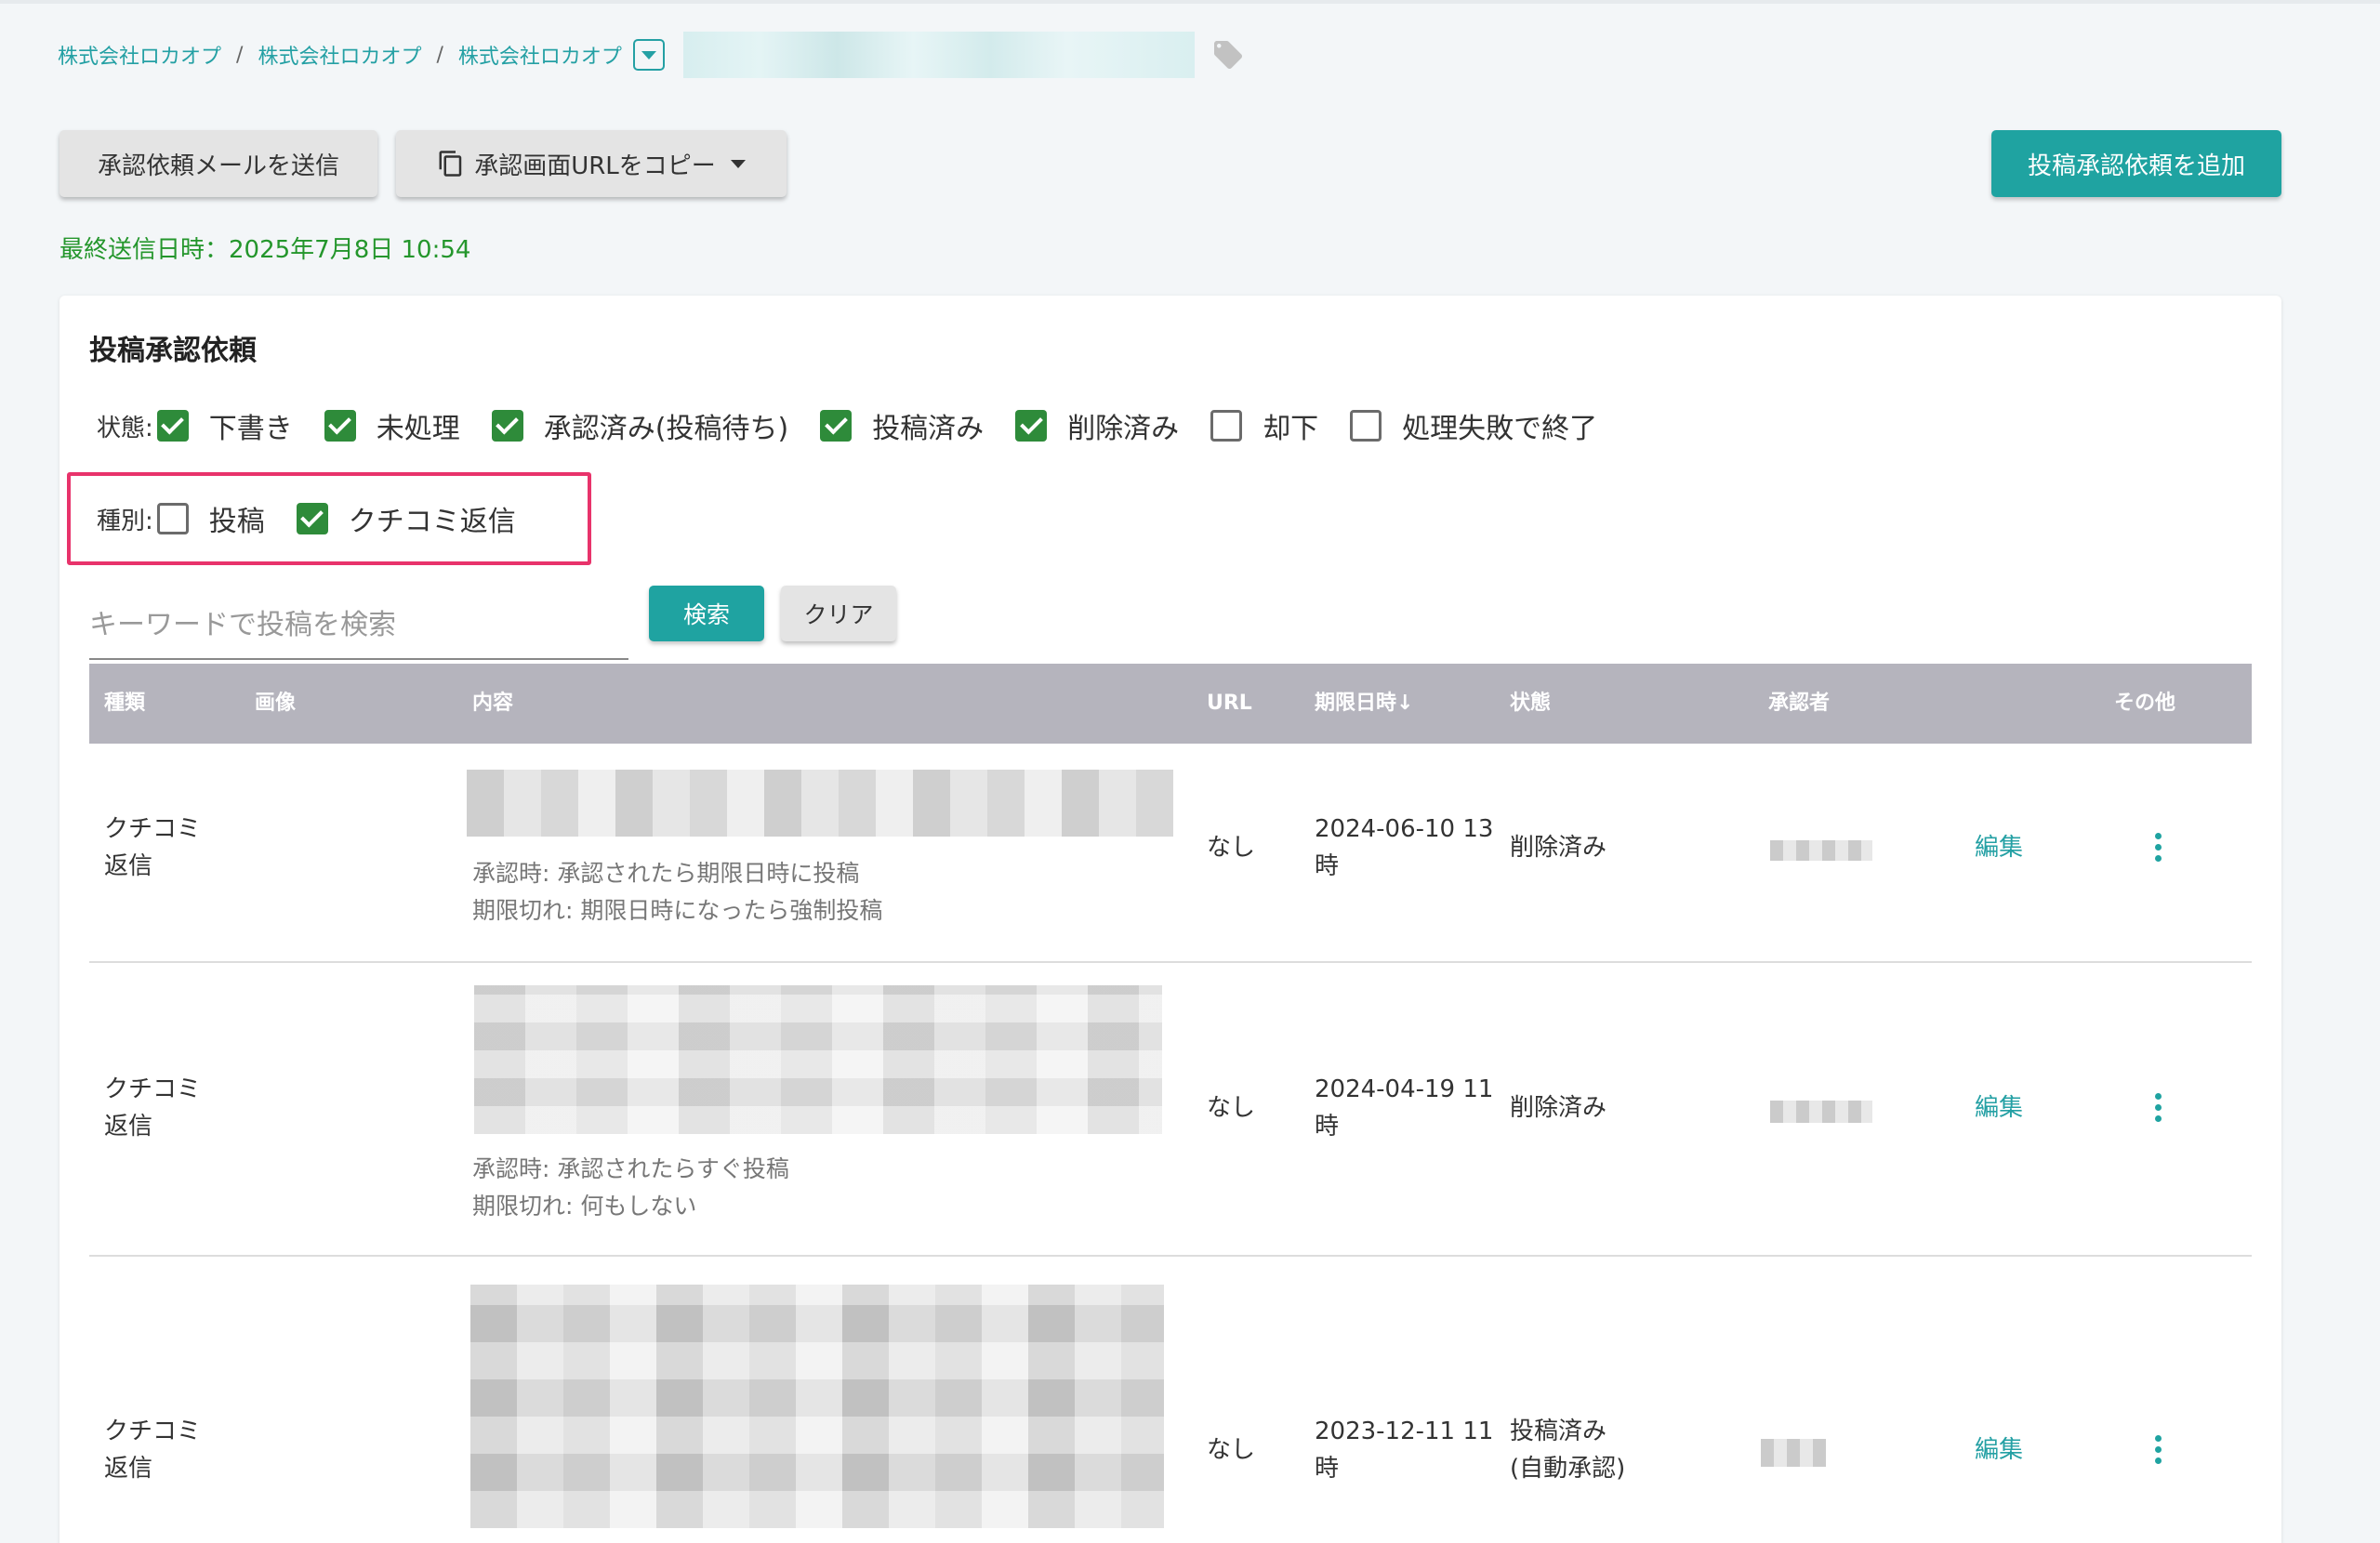 Image resolution: width=2380 pixels, height=1543 pixels. I want to click on row-deadline: 2024-04-19 11 時, so click(1404, 1108).